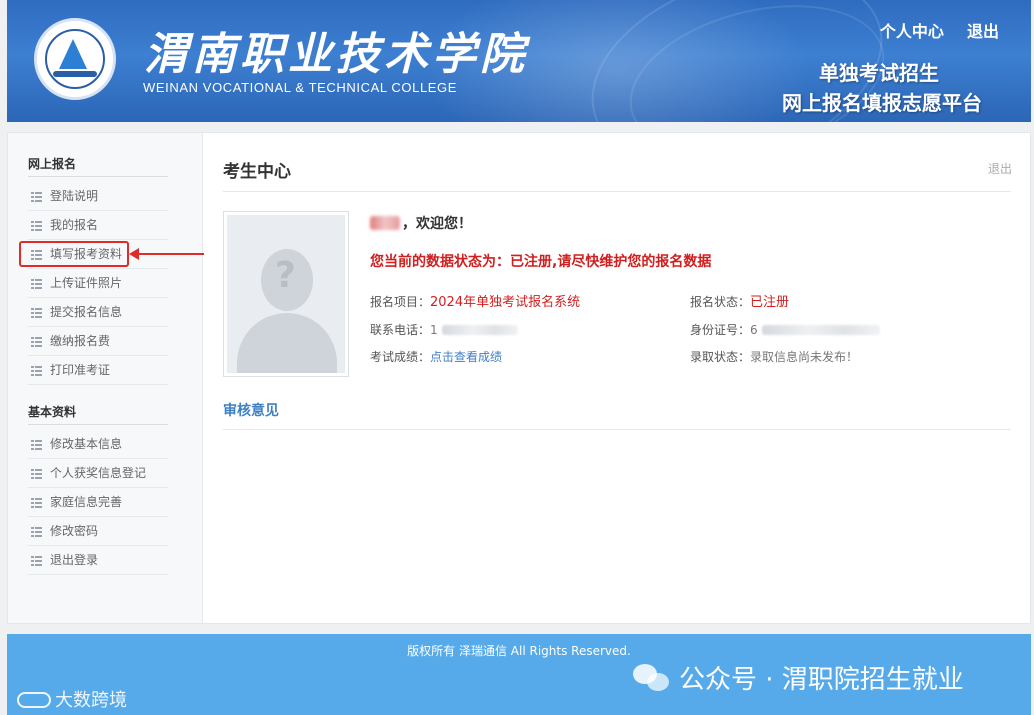 The height and width of the screenshot is (715, 1034). I want to click on corner-watermark: 大数跨境, so click(72, 699).